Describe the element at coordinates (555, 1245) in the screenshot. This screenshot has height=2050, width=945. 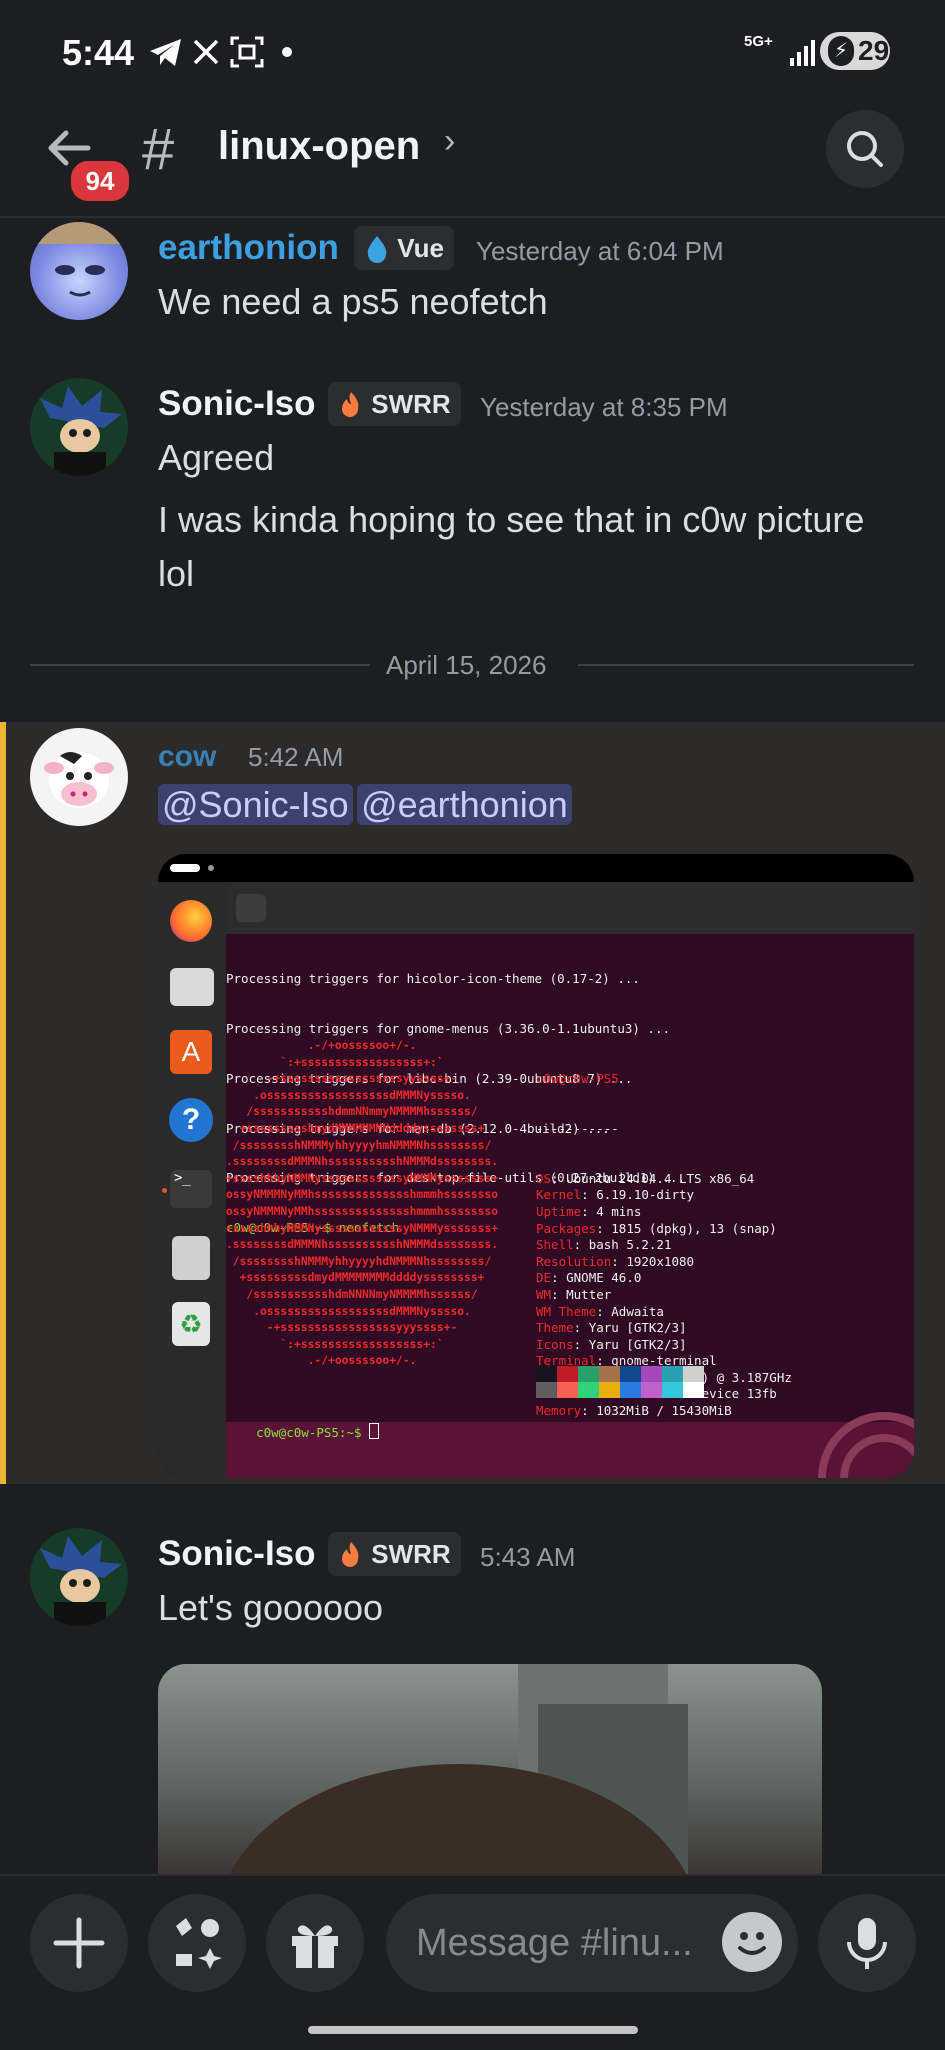
I see `info-key: Shell` at that location.